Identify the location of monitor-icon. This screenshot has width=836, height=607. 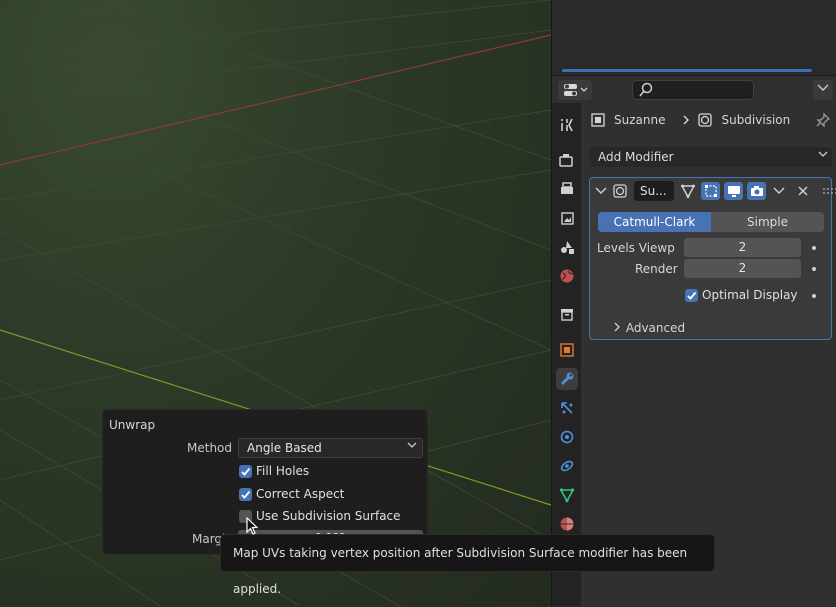
(733, 191).